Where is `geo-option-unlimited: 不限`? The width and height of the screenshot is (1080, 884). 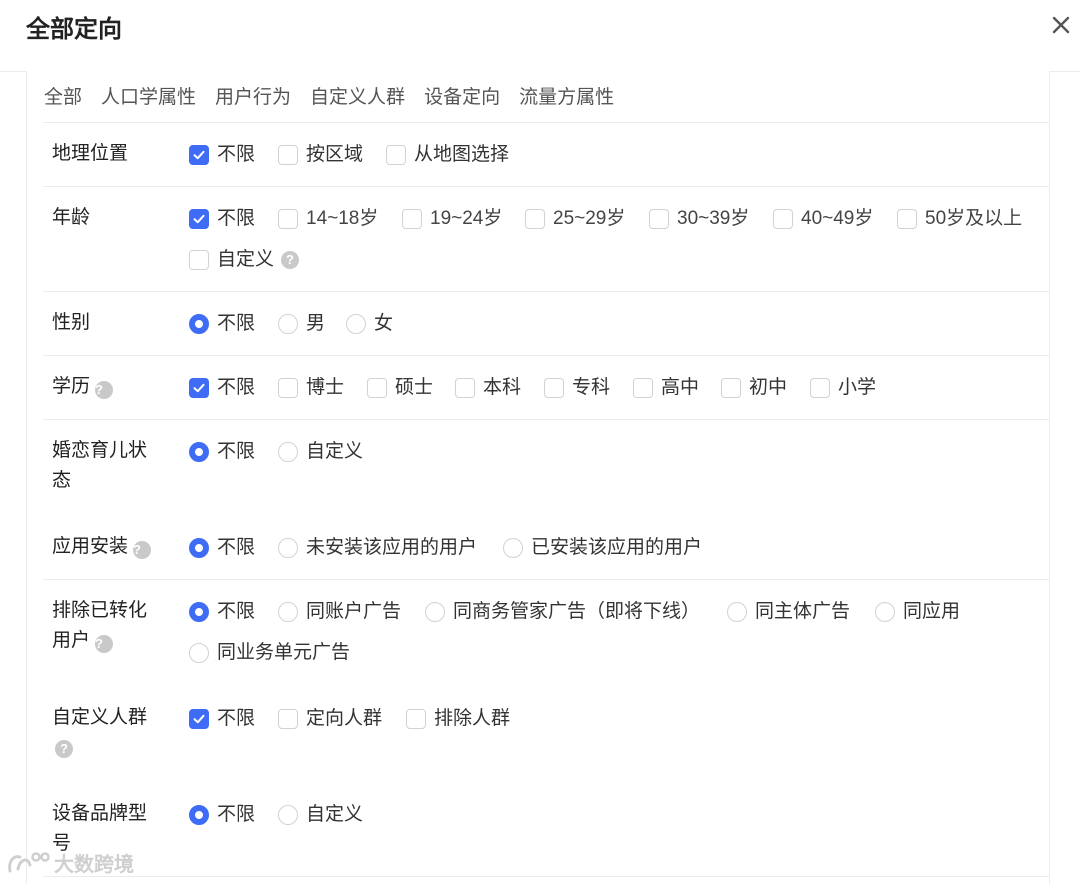
geo-option-unlimited: 不限 is located at coordinates (222, 155).